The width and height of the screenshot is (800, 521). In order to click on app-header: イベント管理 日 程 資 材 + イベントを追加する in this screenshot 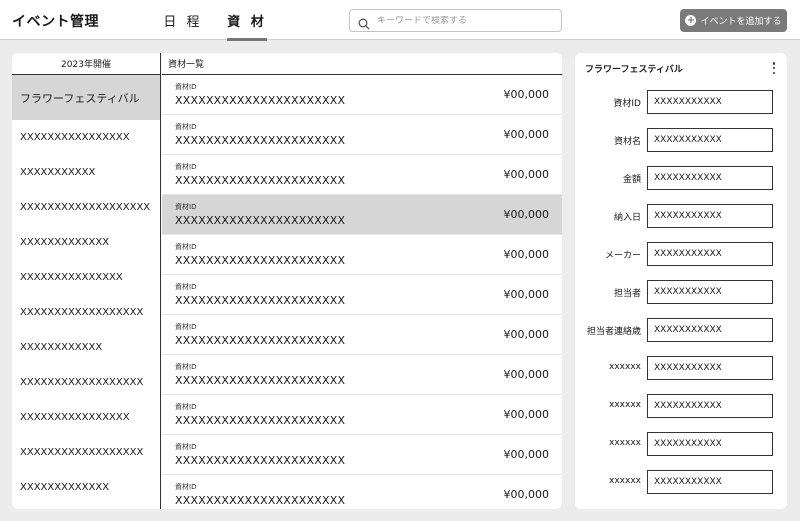, I will do `click(400, 20)`.